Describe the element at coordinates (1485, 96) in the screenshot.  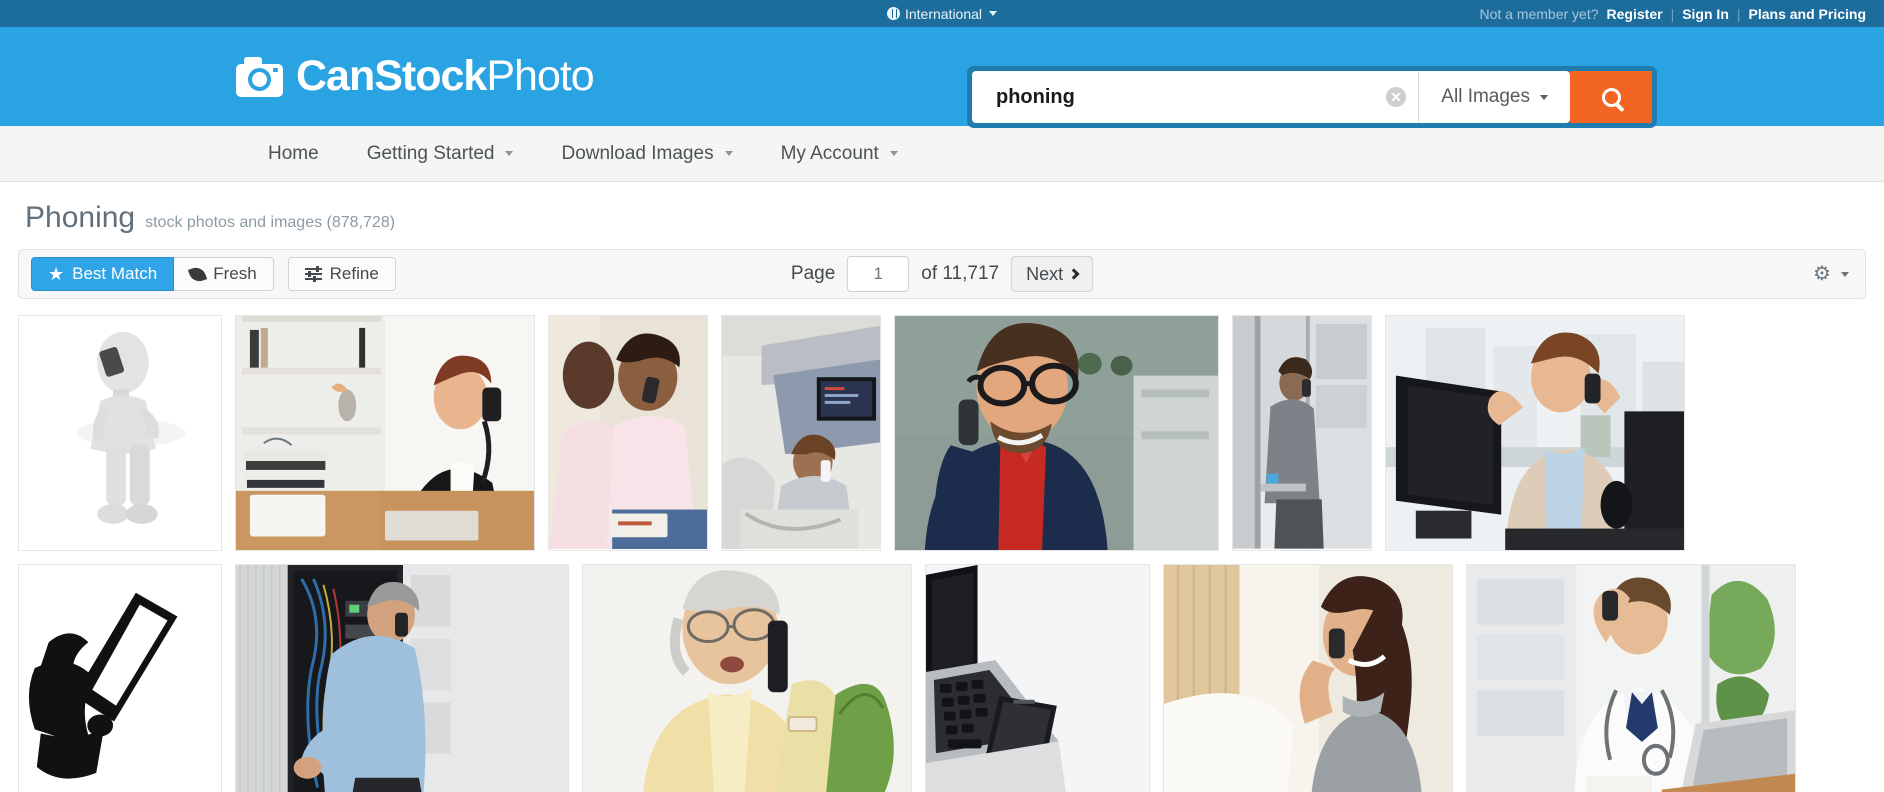
I see `image-type-label: All Images` at that location.